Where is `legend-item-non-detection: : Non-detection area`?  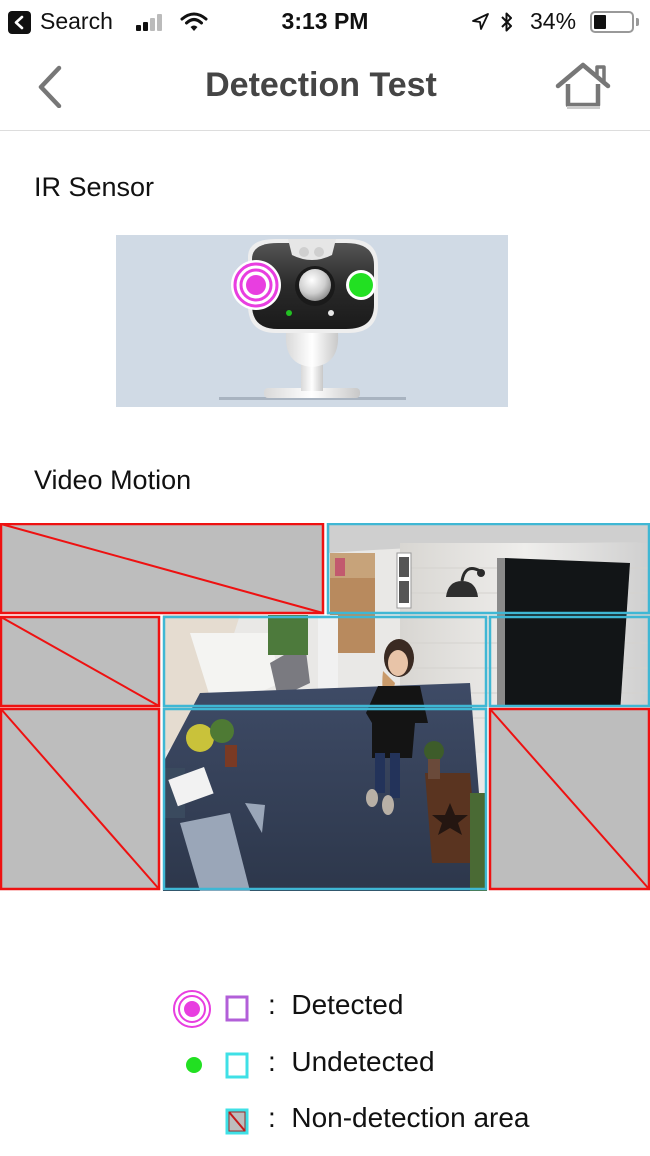
legend-item-non-detection: : Non-detection area is located at coordinates (325, 1122).